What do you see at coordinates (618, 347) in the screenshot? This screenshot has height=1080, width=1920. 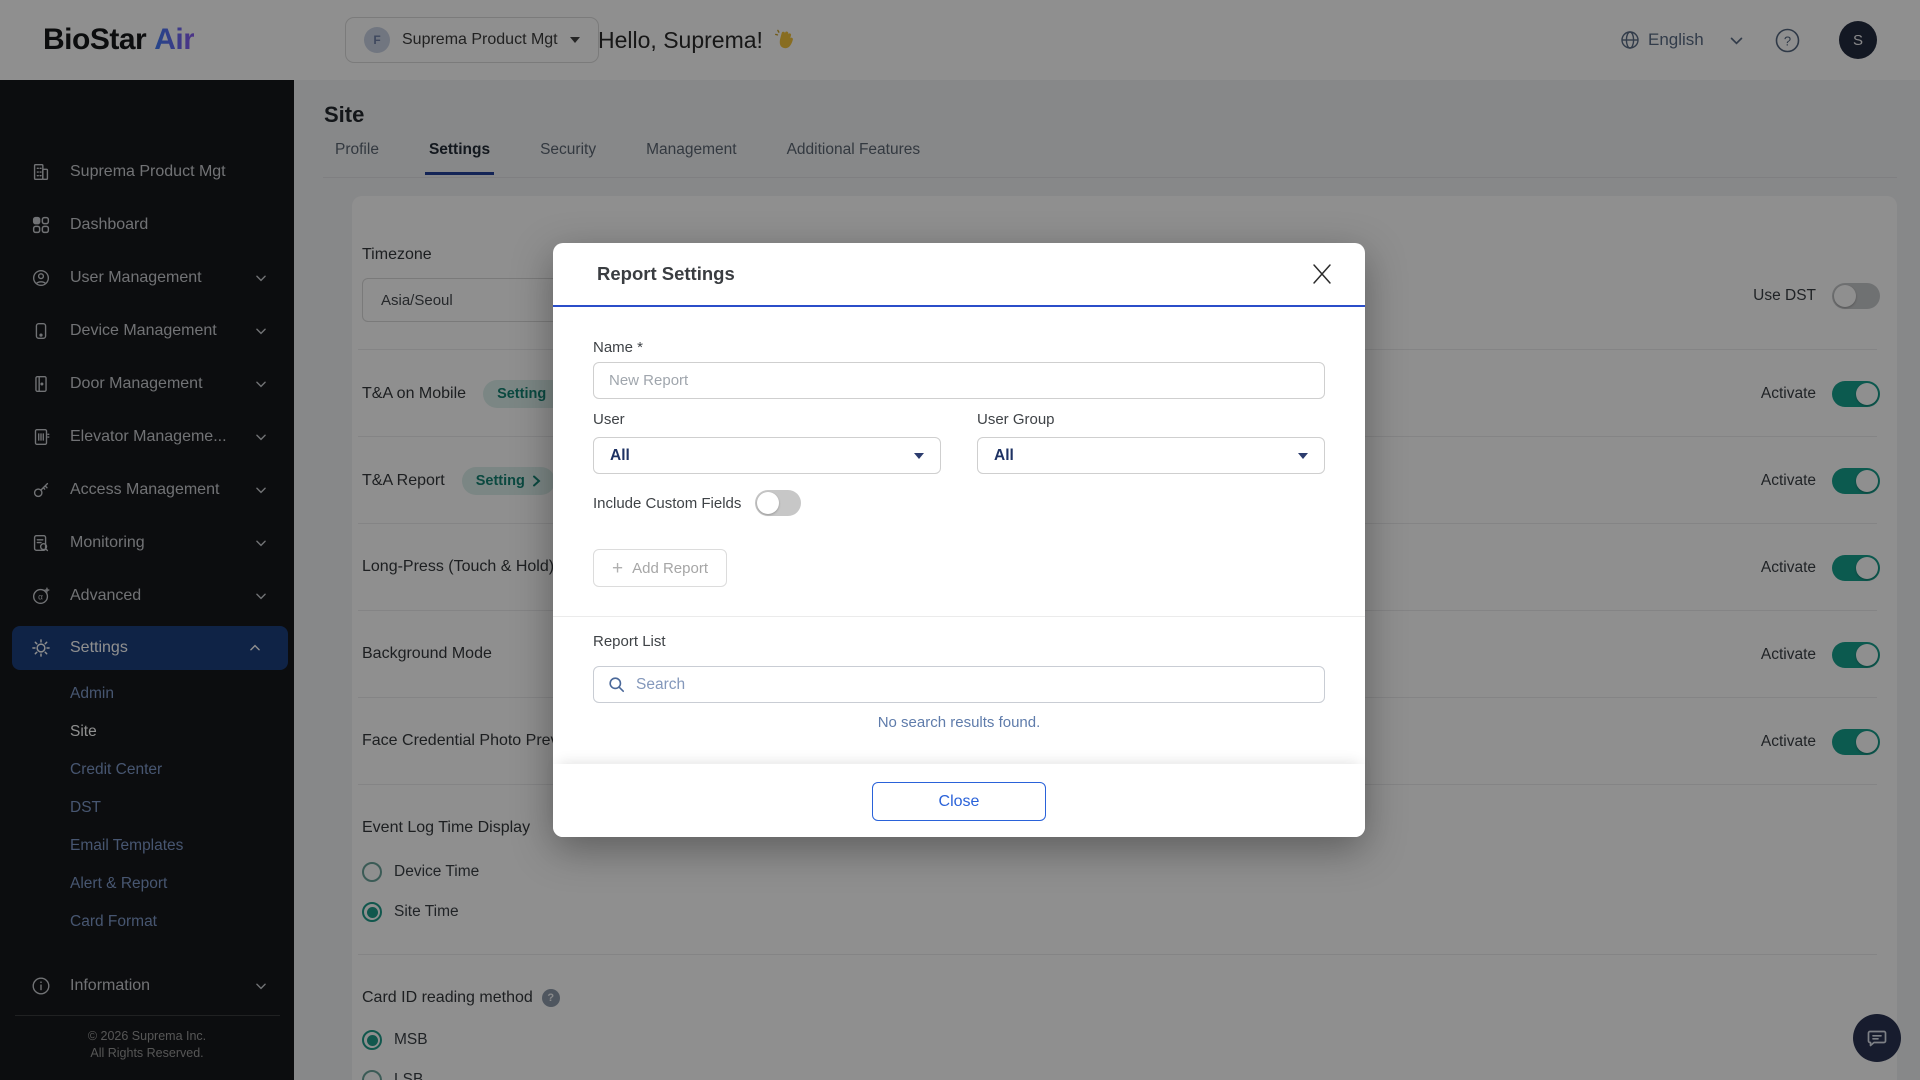 I see `name-label: Name *` at bounding box center [618, 347].